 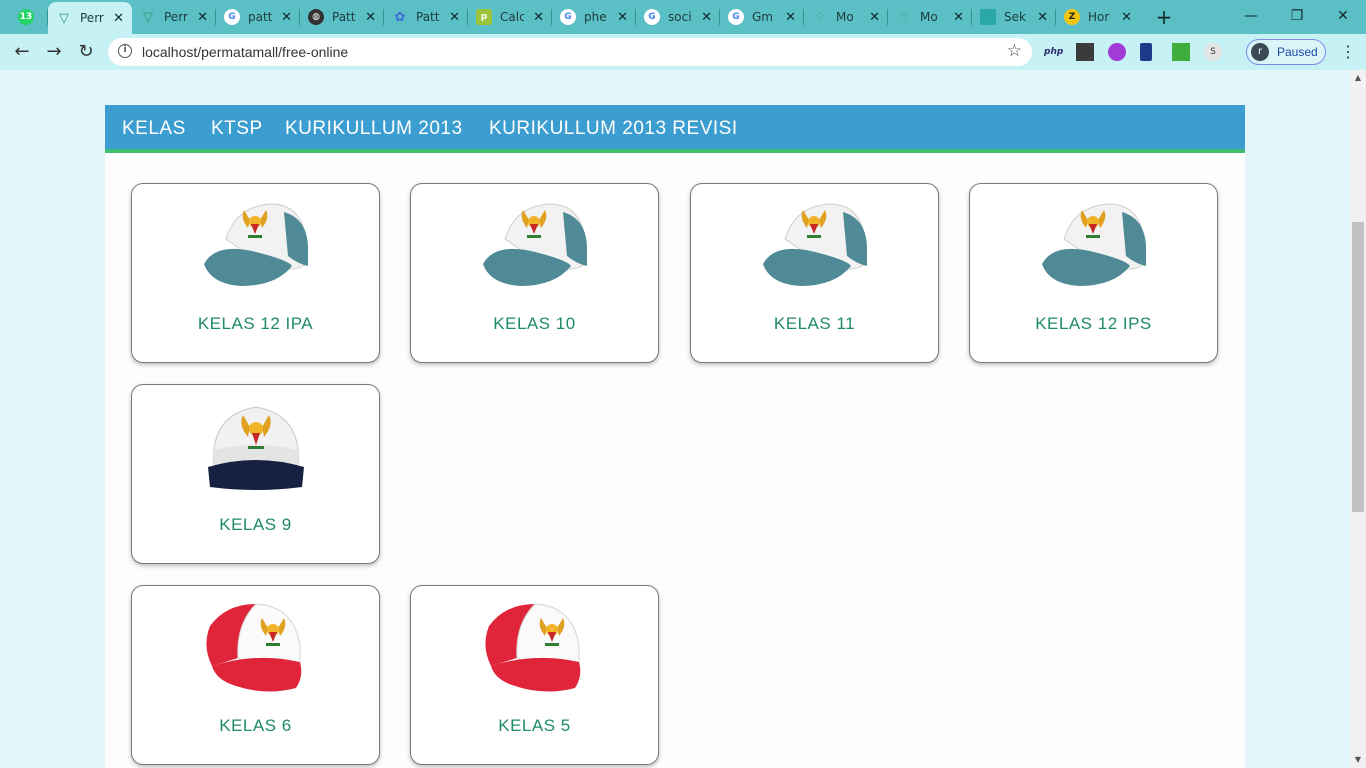 I want to click on tab: G soci ✕, so click(x=678, y=17).